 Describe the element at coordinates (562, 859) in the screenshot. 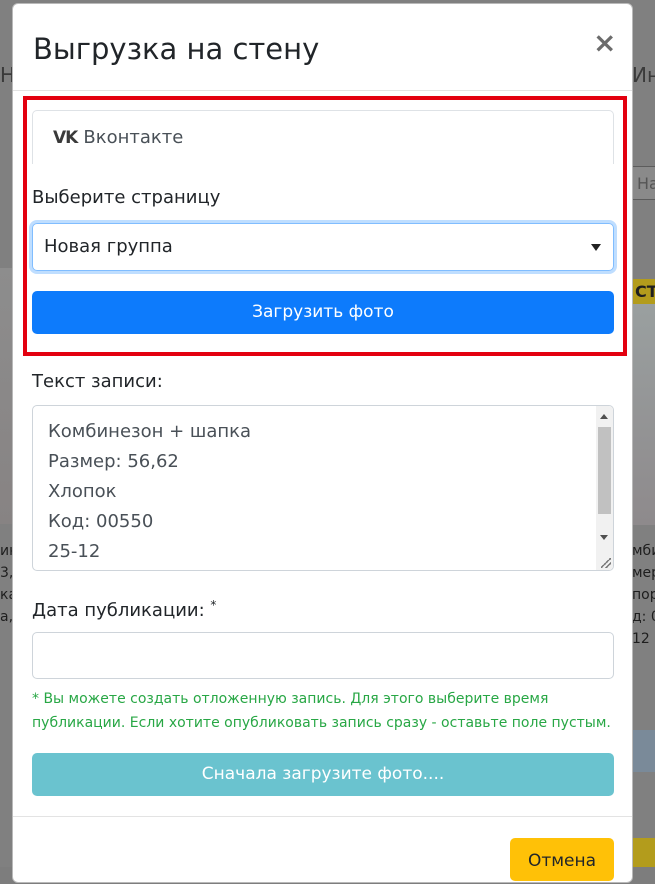

I see `cancel-button: Отмена` at that location.